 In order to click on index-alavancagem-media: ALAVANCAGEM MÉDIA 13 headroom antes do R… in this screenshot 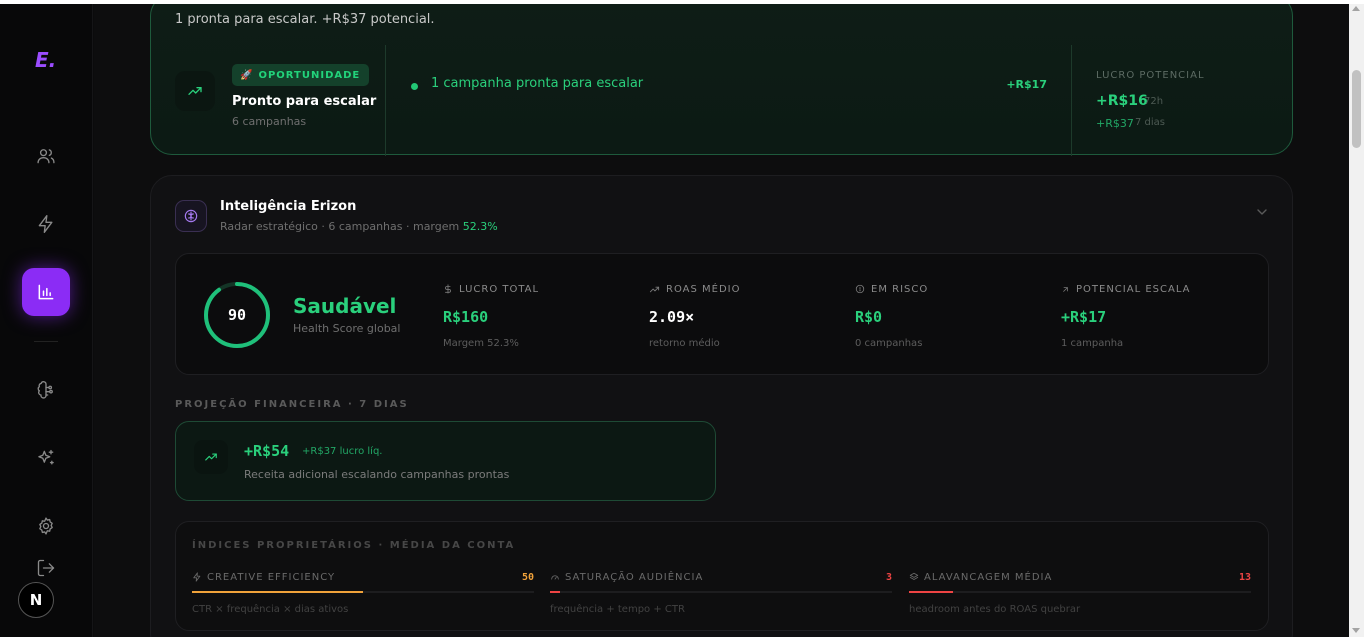, I will do `click(1080, 592)`.